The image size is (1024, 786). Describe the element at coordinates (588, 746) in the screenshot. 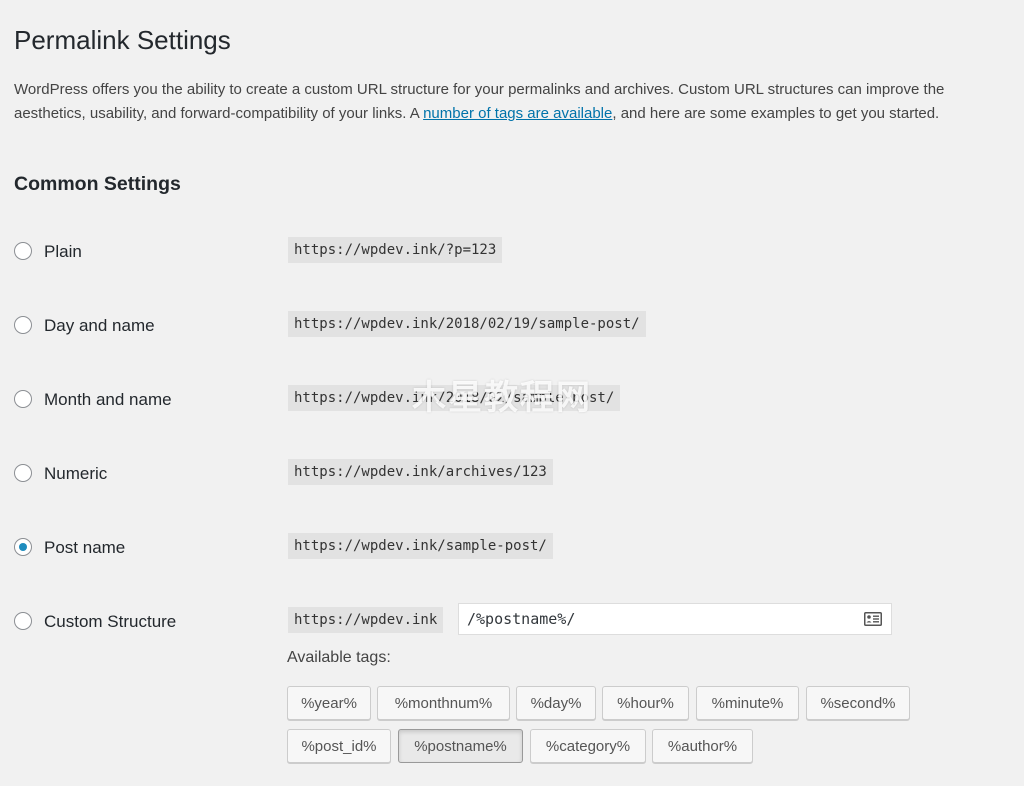

I see `tag-button-category: %category%` at that location.